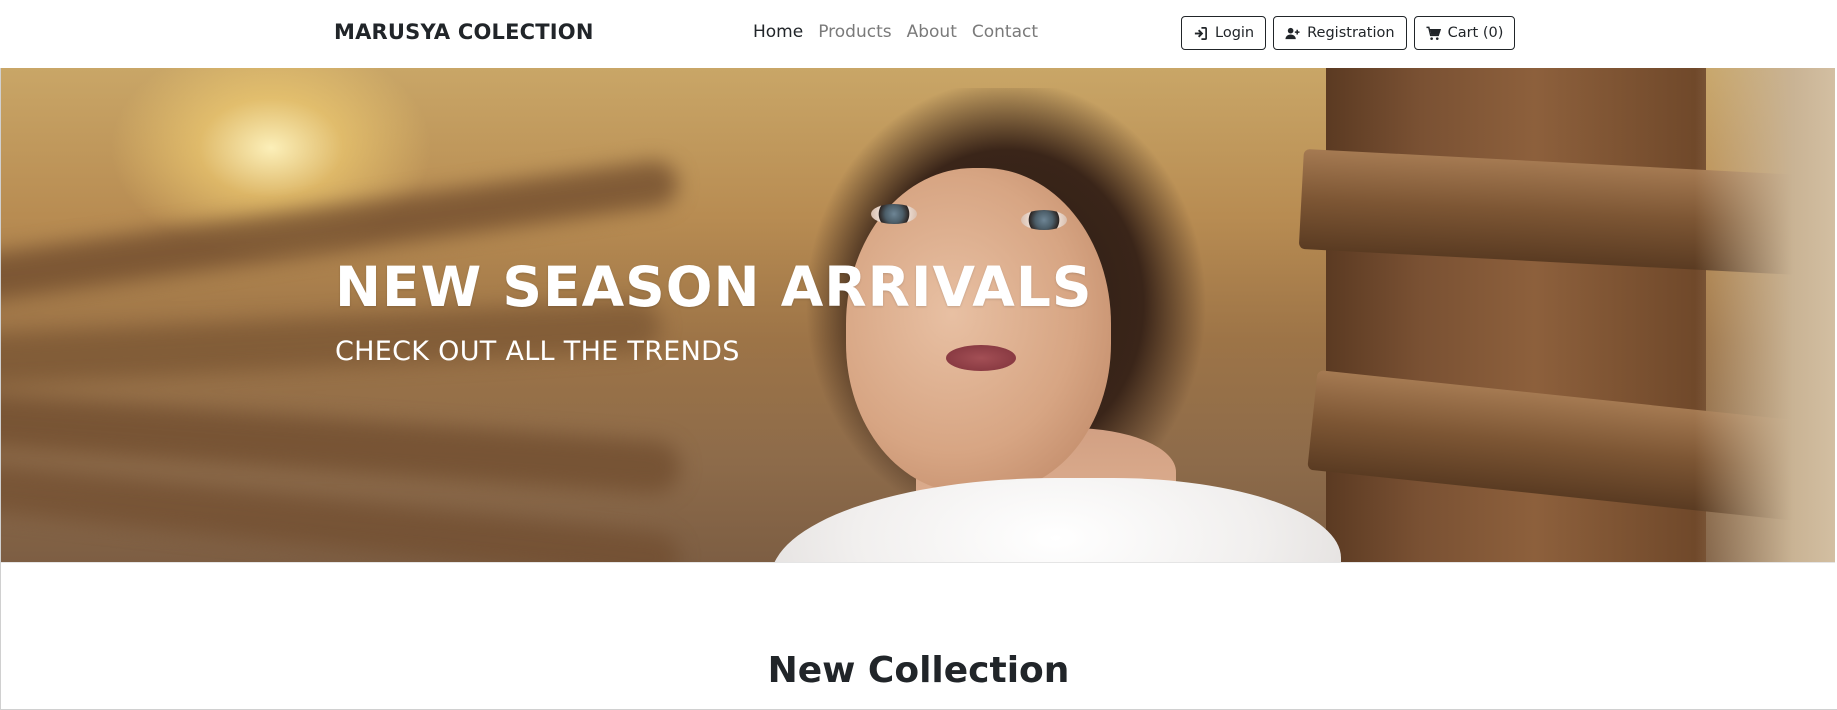  Describe the element at coordinates (1200, 33) in the screenshot. I see `sign-in-icon` at that location.